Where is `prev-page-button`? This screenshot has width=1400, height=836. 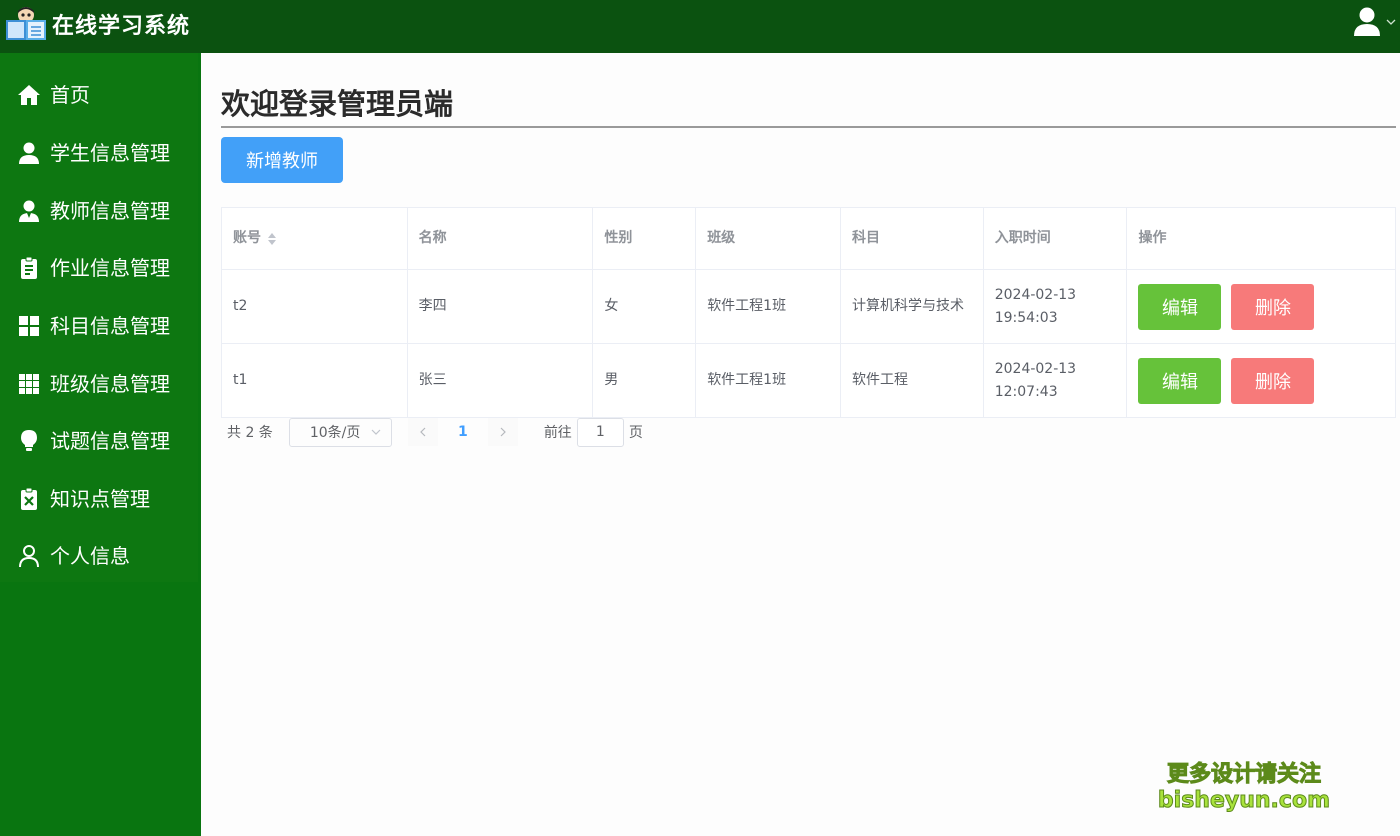 prev-page-button is located at coordinates (422, 432).